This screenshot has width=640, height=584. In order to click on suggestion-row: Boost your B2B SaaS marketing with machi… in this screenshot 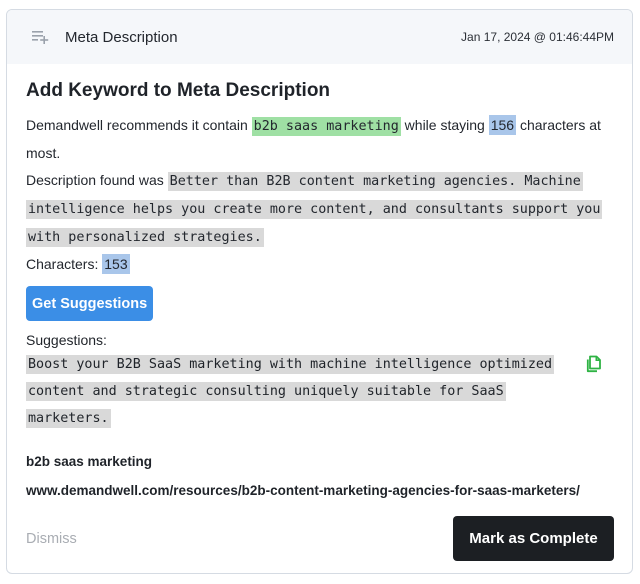, I will do `click(319, 391)`.